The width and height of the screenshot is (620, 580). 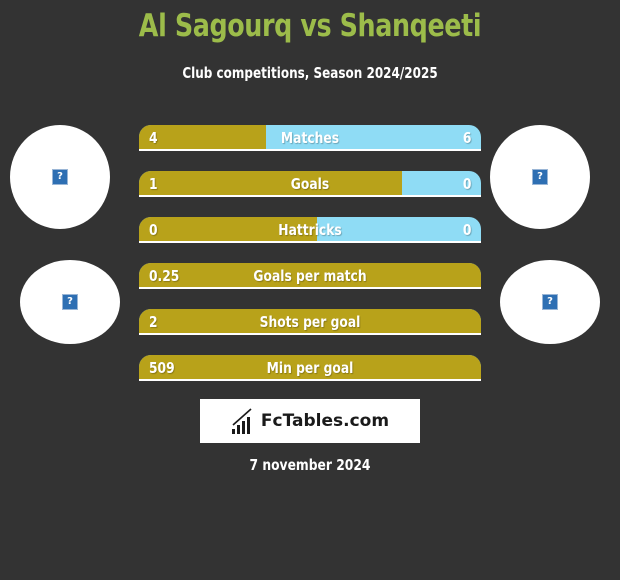 I want to click on stat-row-goals-per-match: 0.25 Goals per match, so click(x=310, y=276).